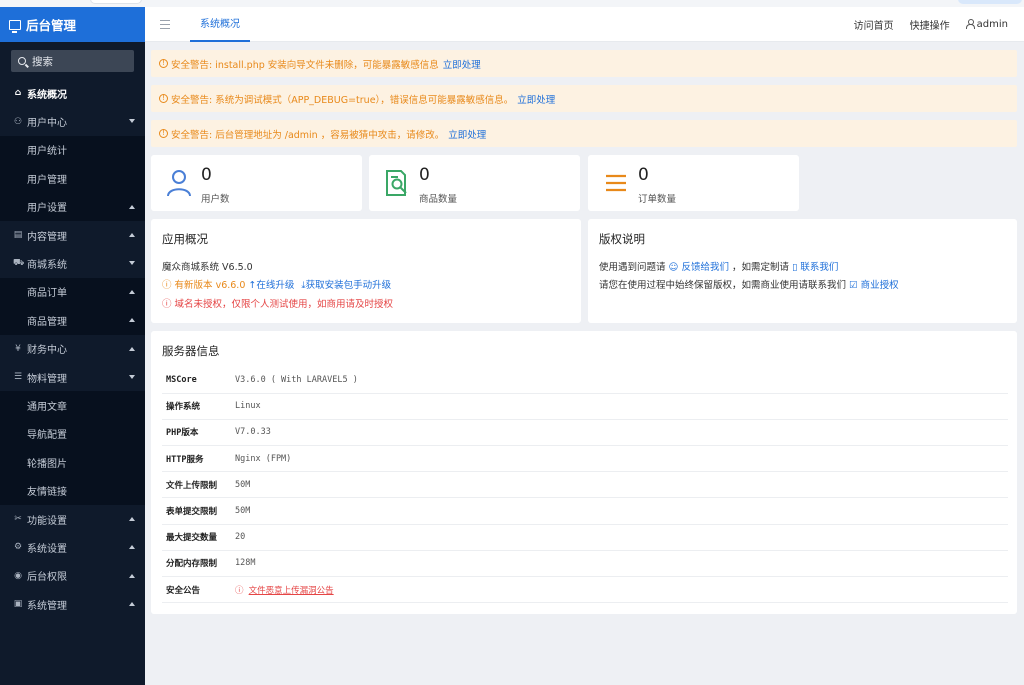 Image resolution: width=1024 pixels, height=685 pixels. Describe the element at coordinates (220, 24) in the screenshot. I see `tab-overview: 系统概况` at that location.